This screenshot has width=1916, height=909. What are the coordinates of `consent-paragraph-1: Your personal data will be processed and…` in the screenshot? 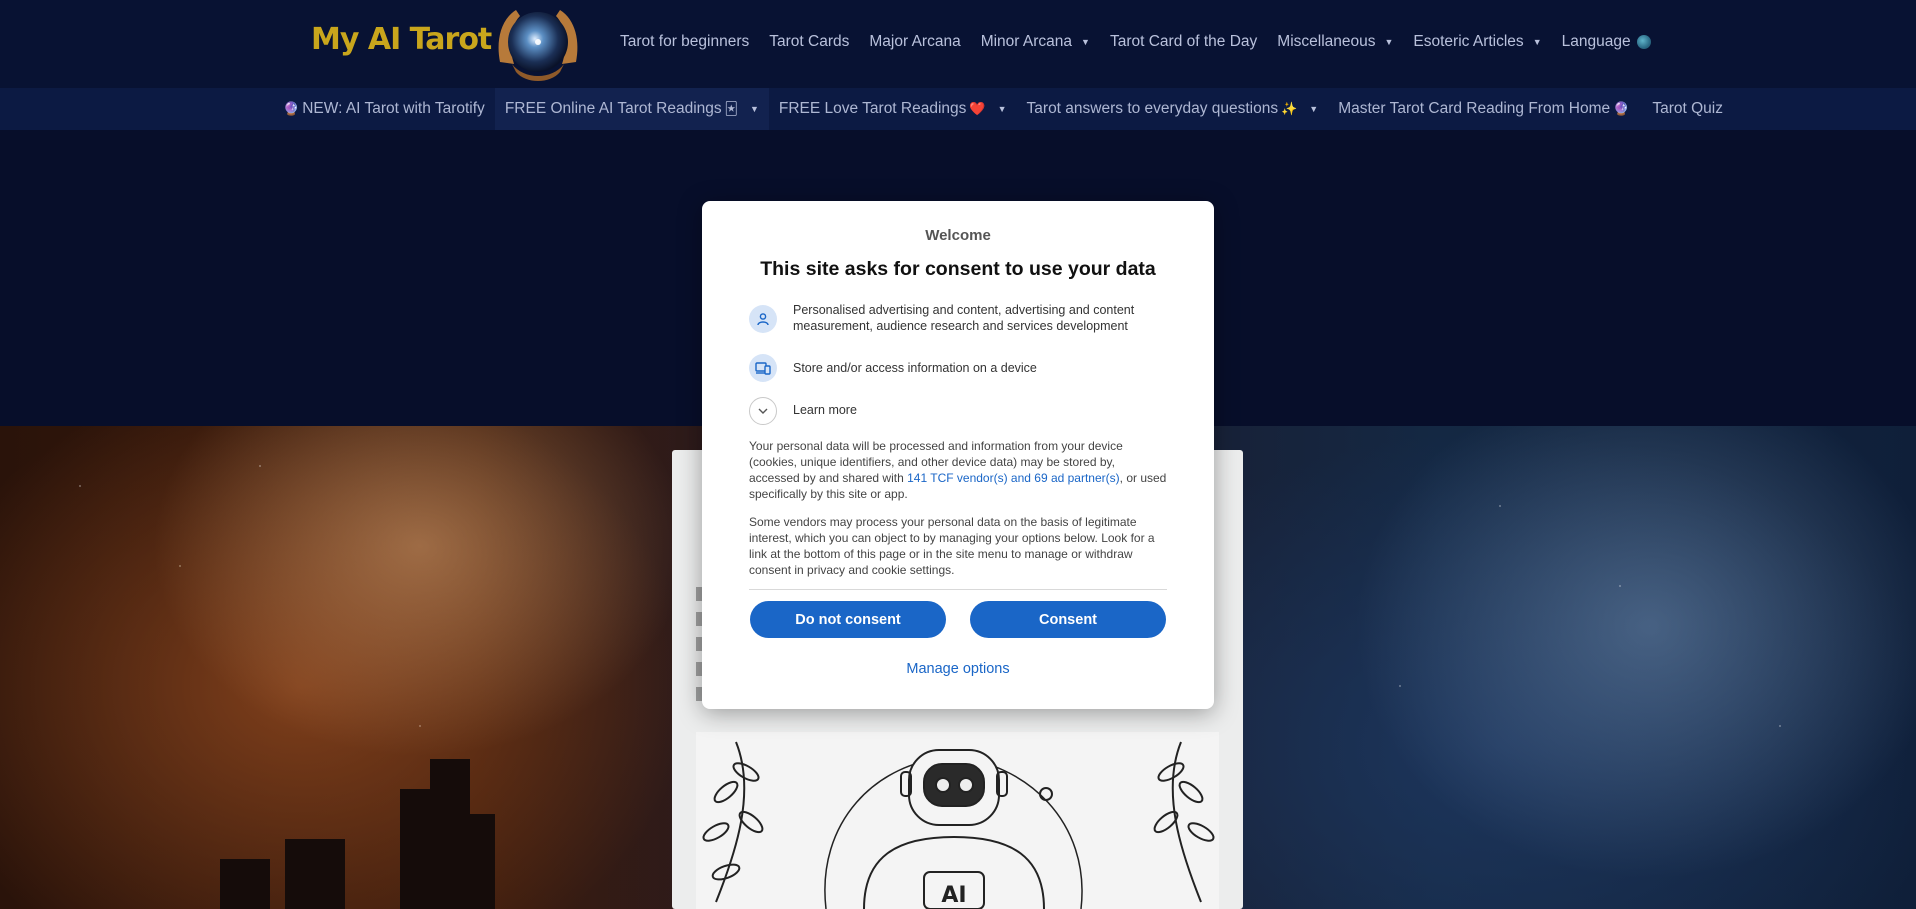 It's located at (958, 470).